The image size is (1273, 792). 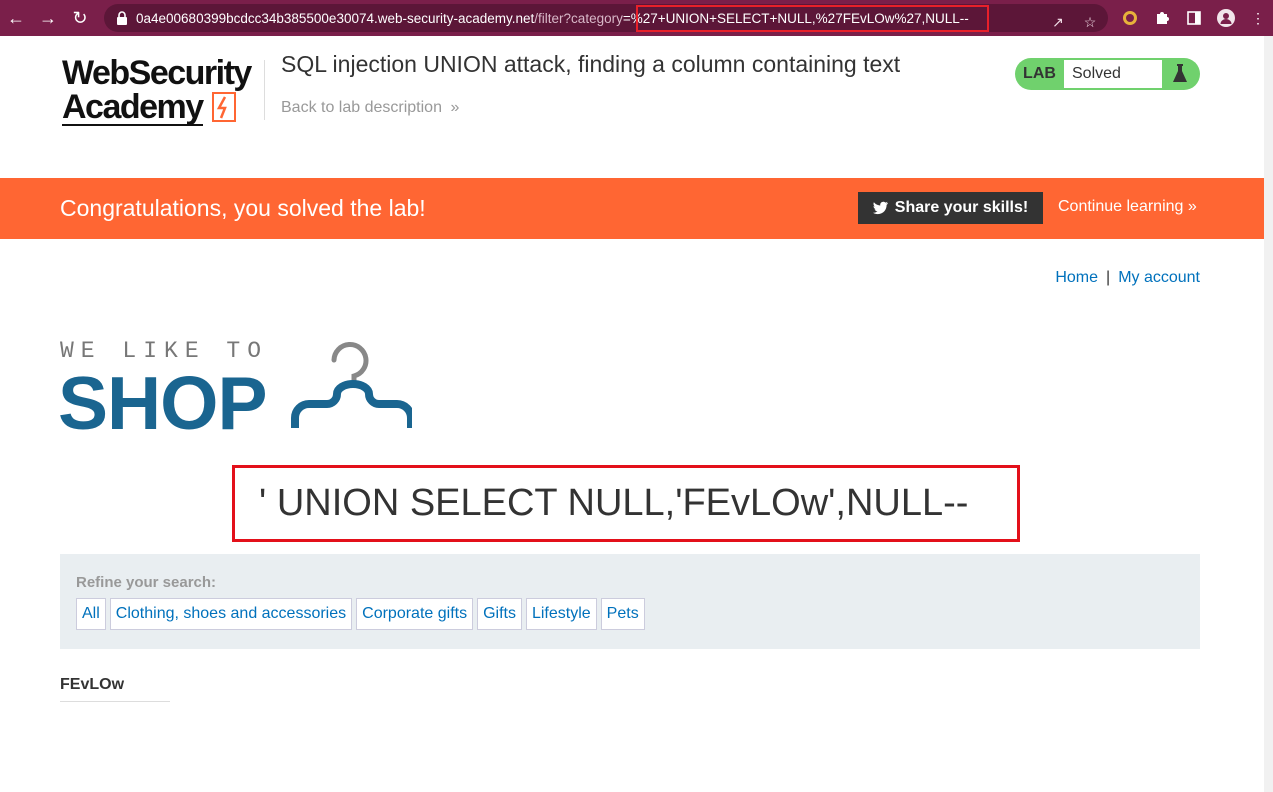 I want to click on home-link: Home, so click(x=1076, y=277).